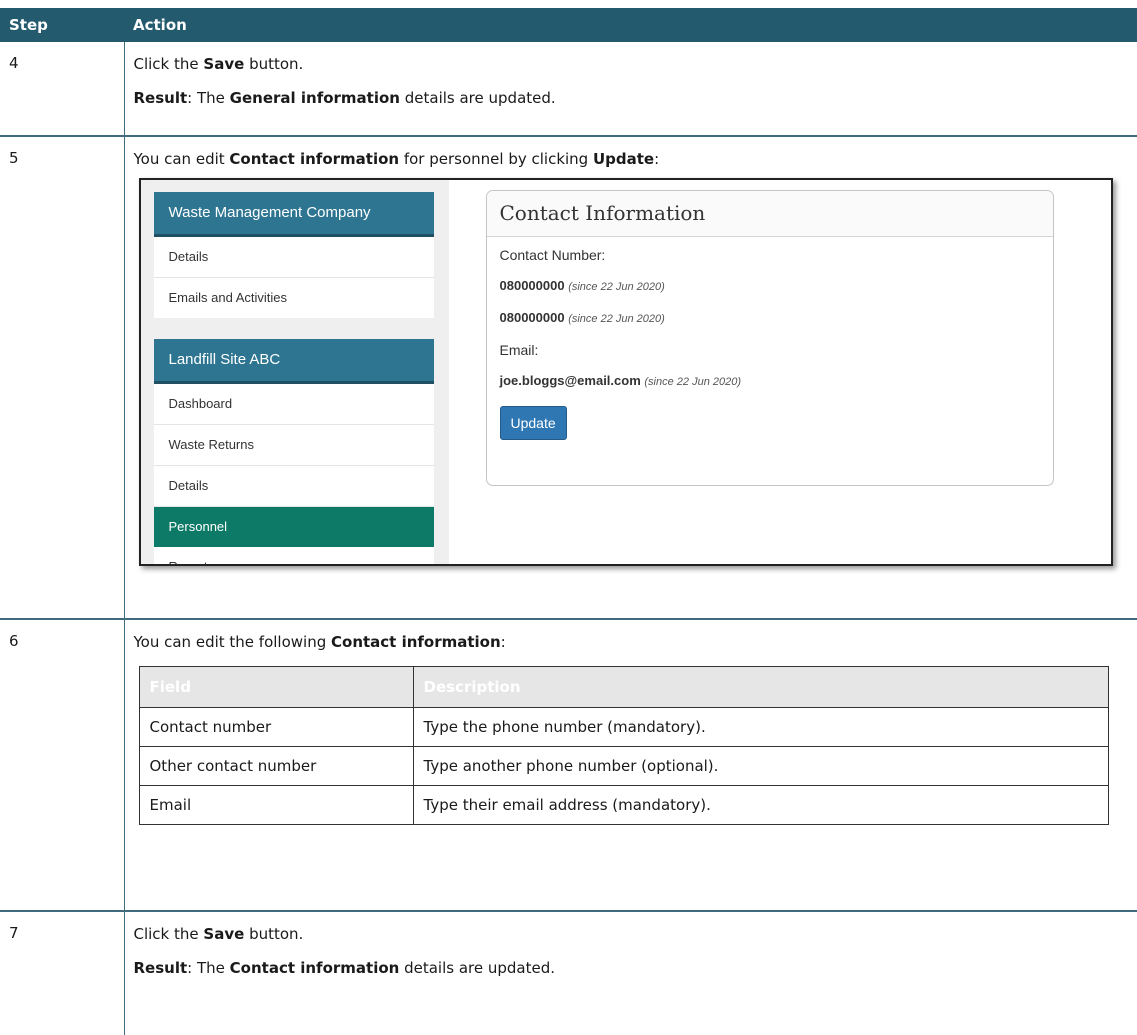  What do you see at coordinates (552, 255) in the screenshot?
I see `contact-number-label: Contact Number:` at bounding box center [552, 255].